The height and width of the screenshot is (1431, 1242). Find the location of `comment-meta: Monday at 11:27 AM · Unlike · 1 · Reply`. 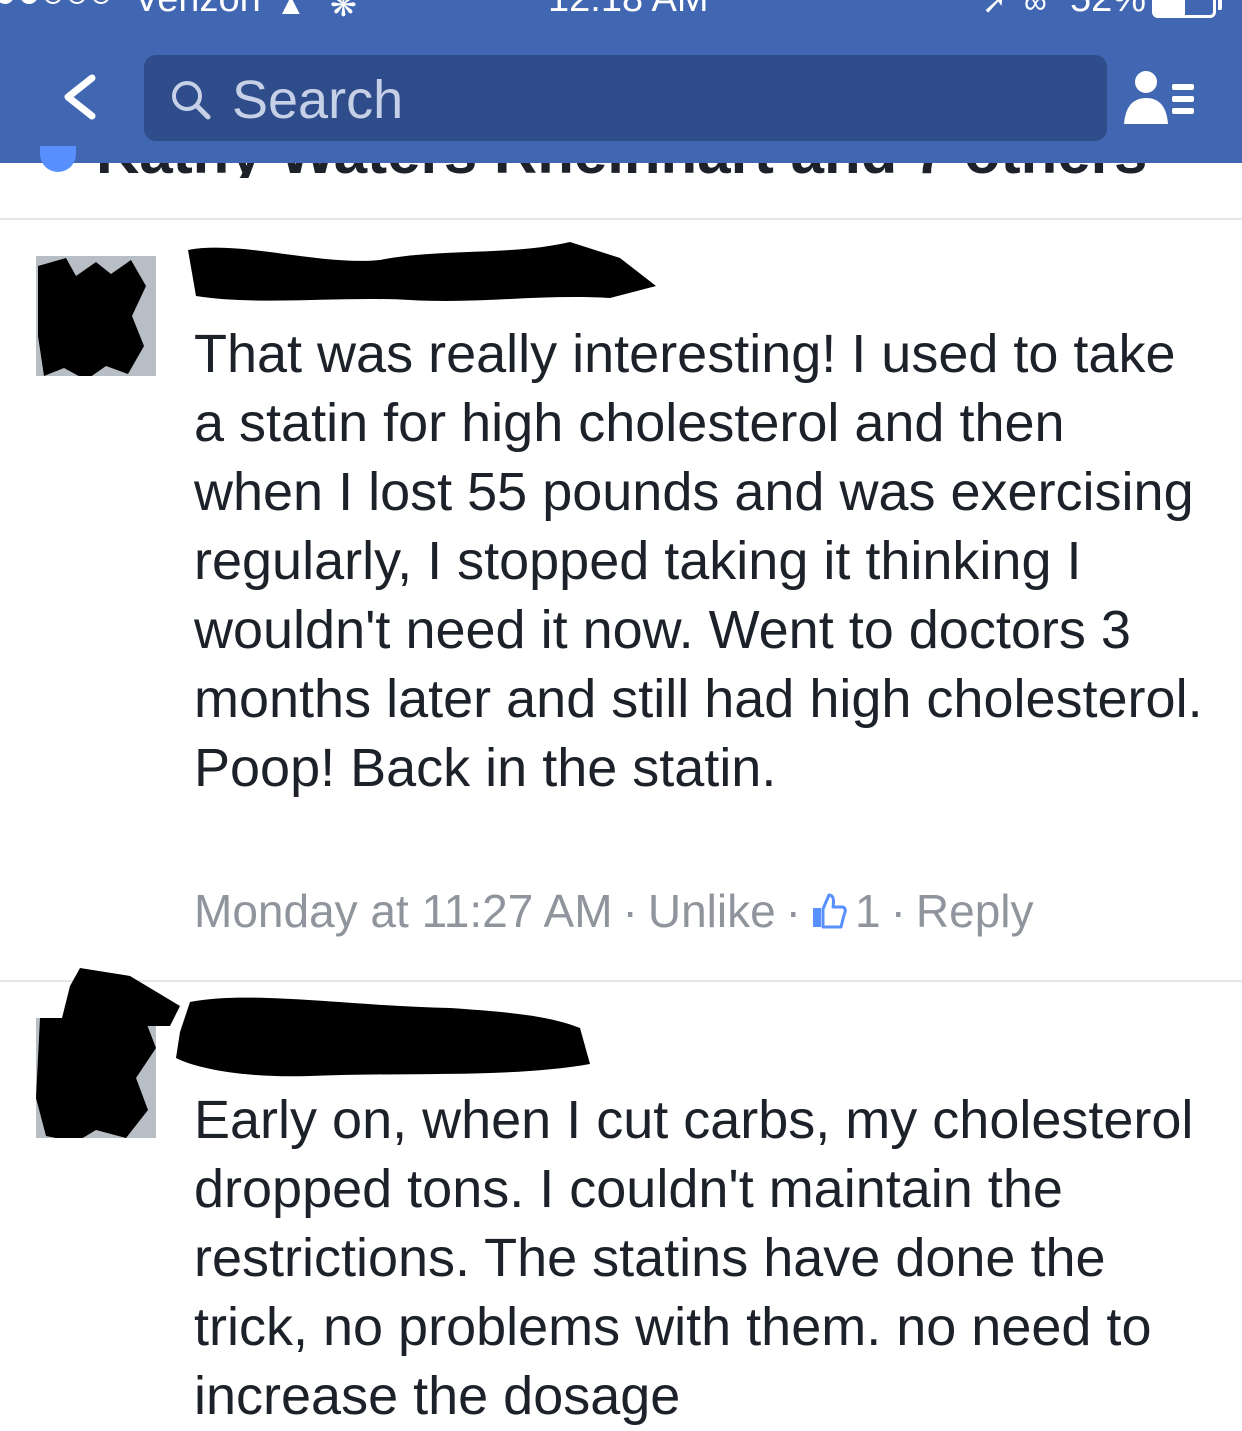

comment-meta: Monday at 11:27 AM · Unlike · 1 · Reply is located at coordinates (614, 911).